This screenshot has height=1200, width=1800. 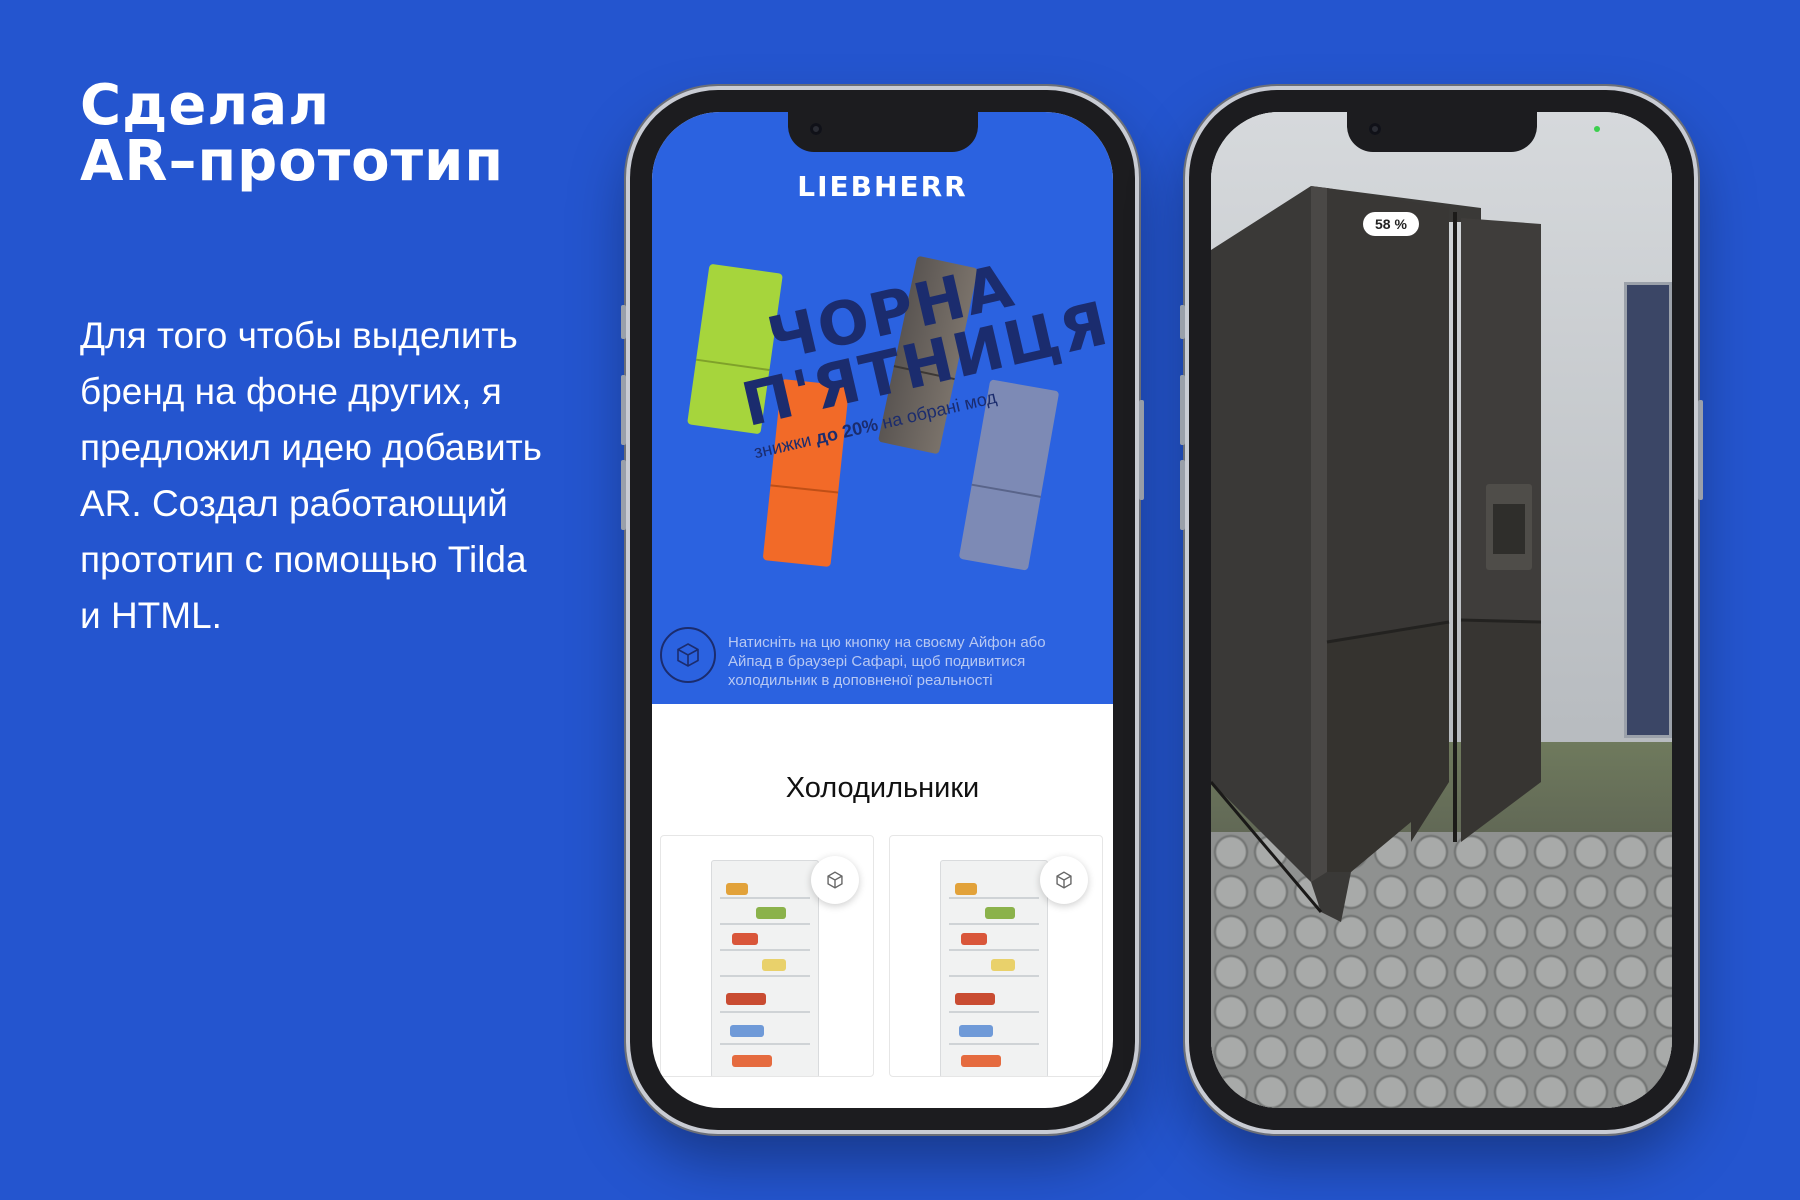 I want to click on ar-fridge-model, so click(x=1376, y=552).